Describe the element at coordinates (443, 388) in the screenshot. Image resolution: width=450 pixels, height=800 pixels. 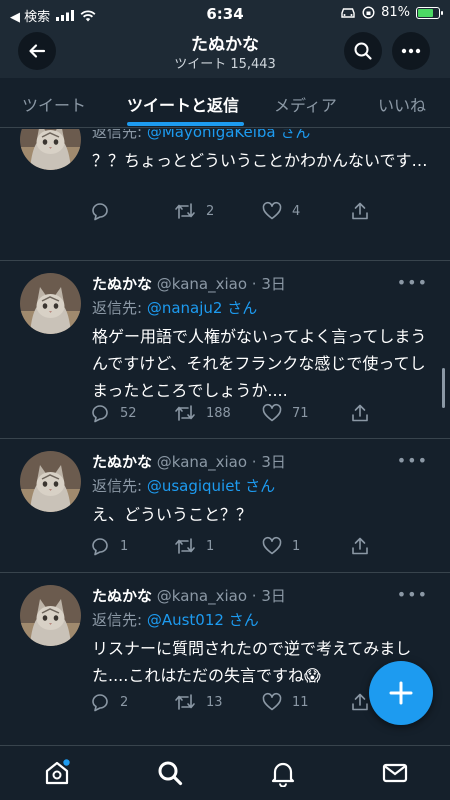
I see `scrollbar` at that location.